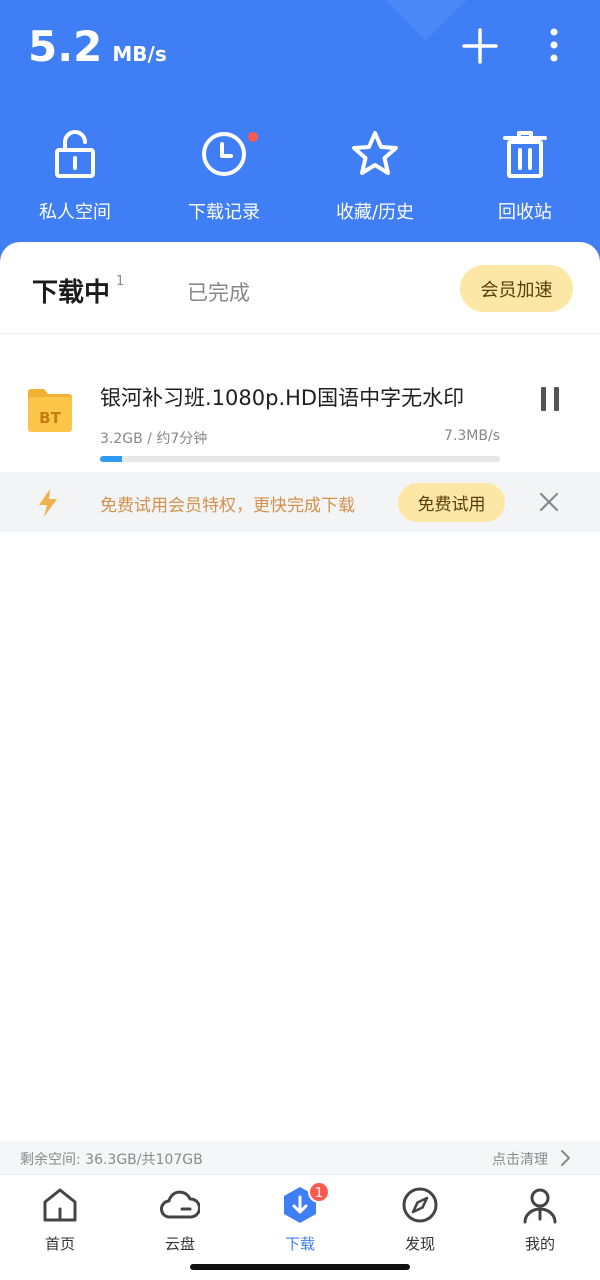 This screenshot has width=600, height=1280. What do you see at coordinates (299, 1244) in the screenshot?
I see `tab-label: 下载` at bounding box center [299, 1244].